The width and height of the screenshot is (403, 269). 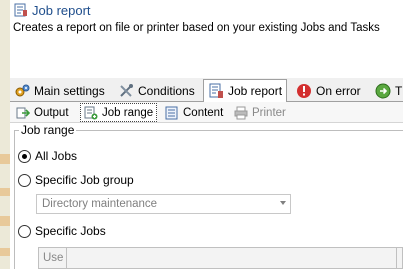 I want to click on grid-column-label: Use, so click(x=53, y=258).